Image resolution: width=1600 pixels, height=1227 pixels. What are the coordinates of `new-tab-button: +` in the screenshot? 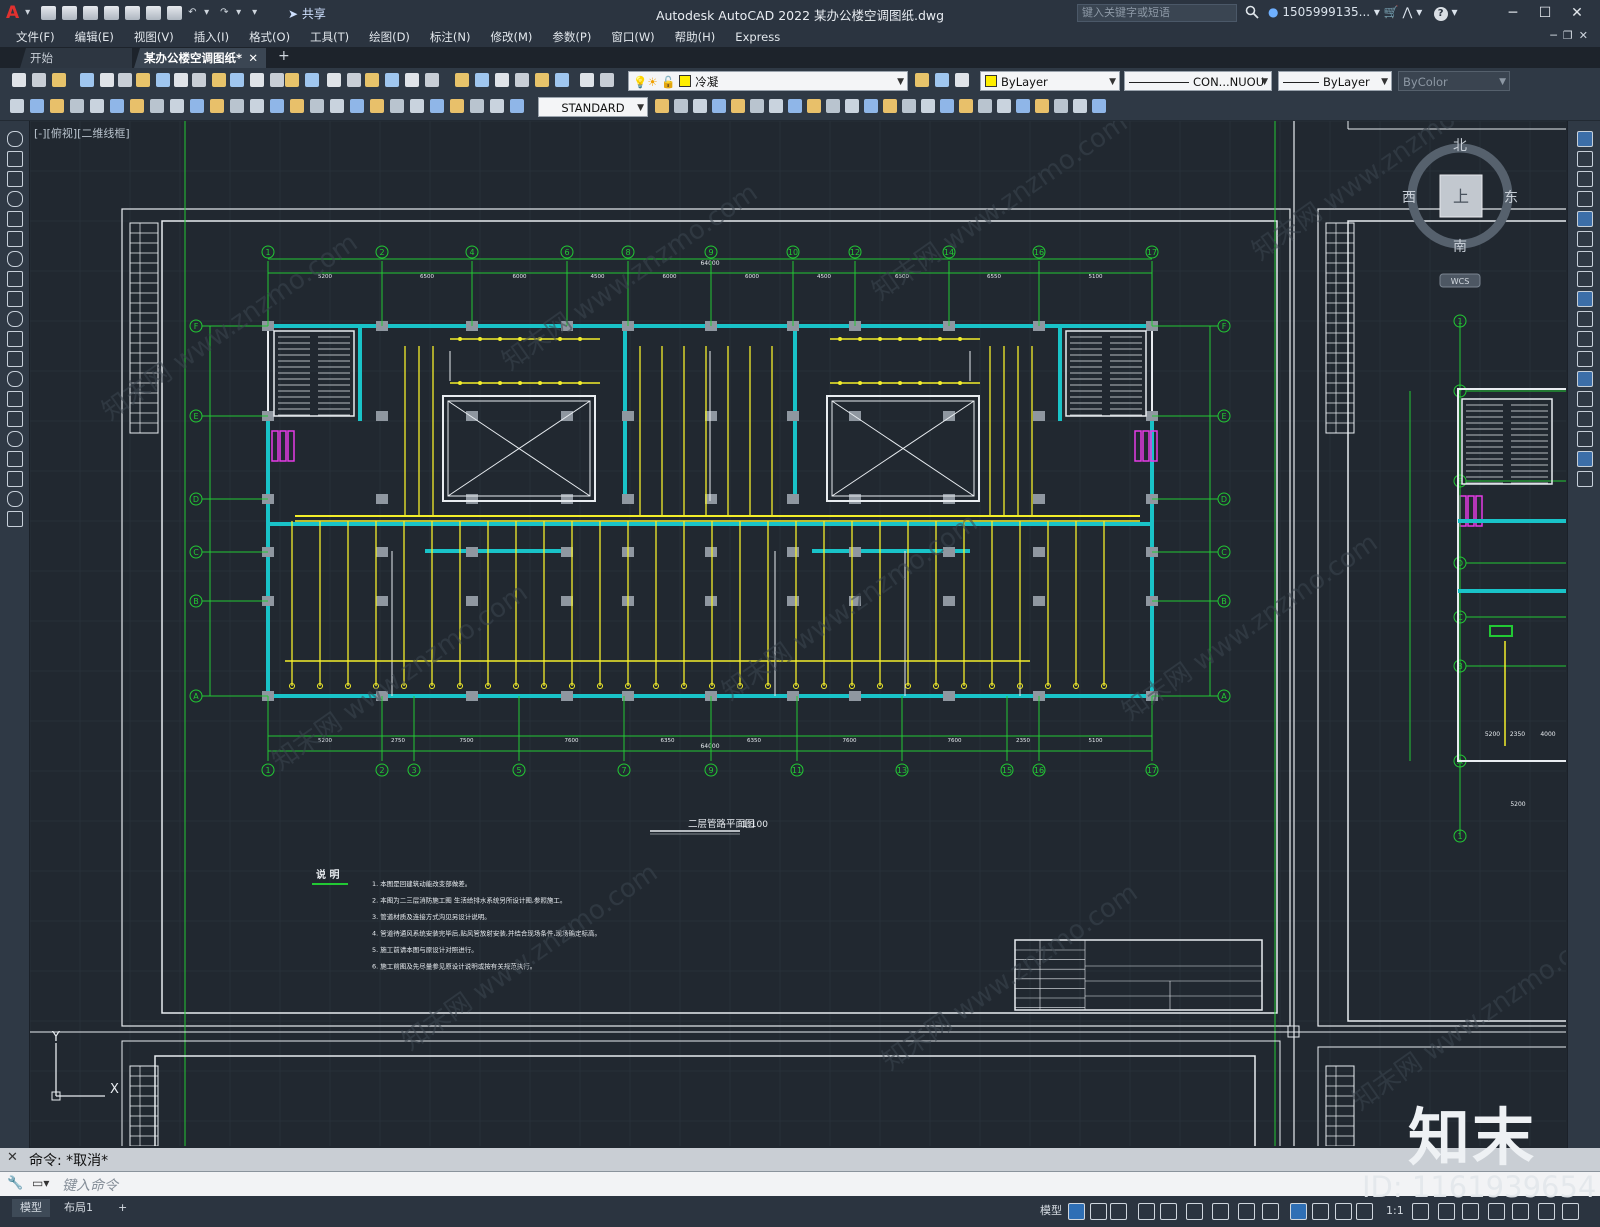 It's located at (284, 56).